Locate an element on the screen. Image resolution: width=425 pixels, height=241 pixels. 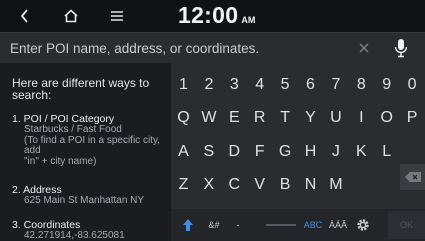
key-d: D is located at coordinates (234, 152).